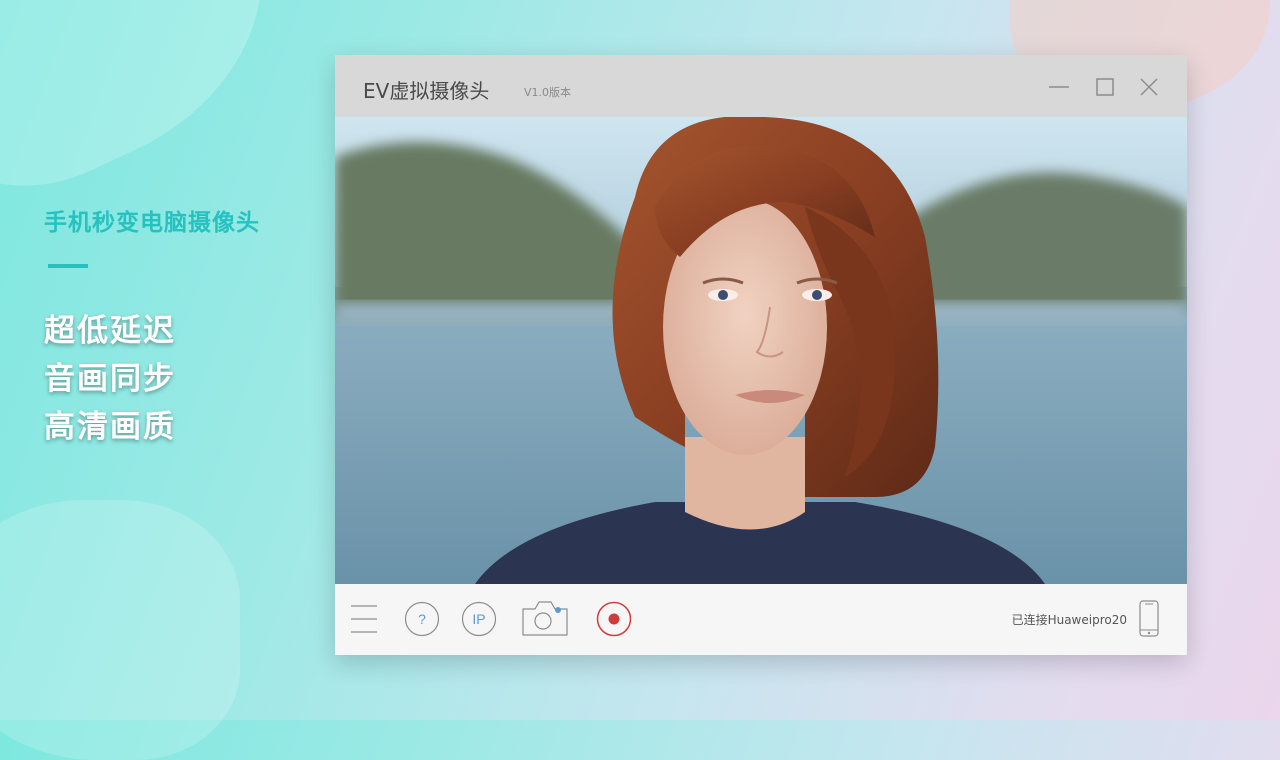 The height and width of the screenshot is (760, 1280). I want to click on menu-button, so click(364, 619).